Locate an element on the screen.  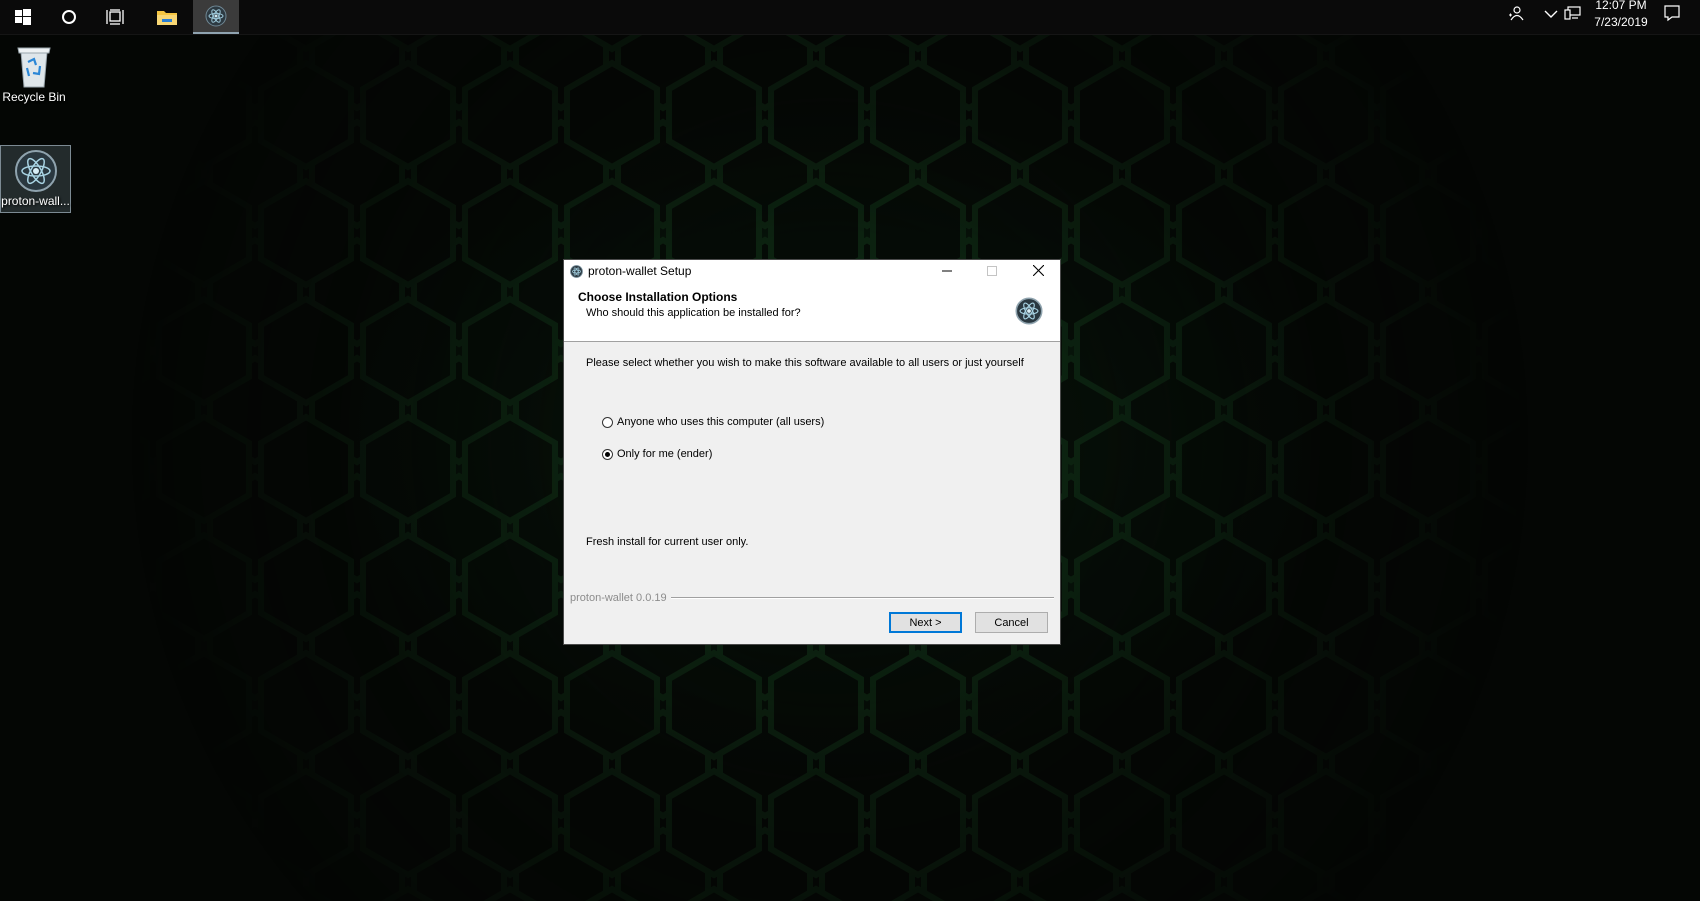
maximize-button is located at coordinates (992, 272).